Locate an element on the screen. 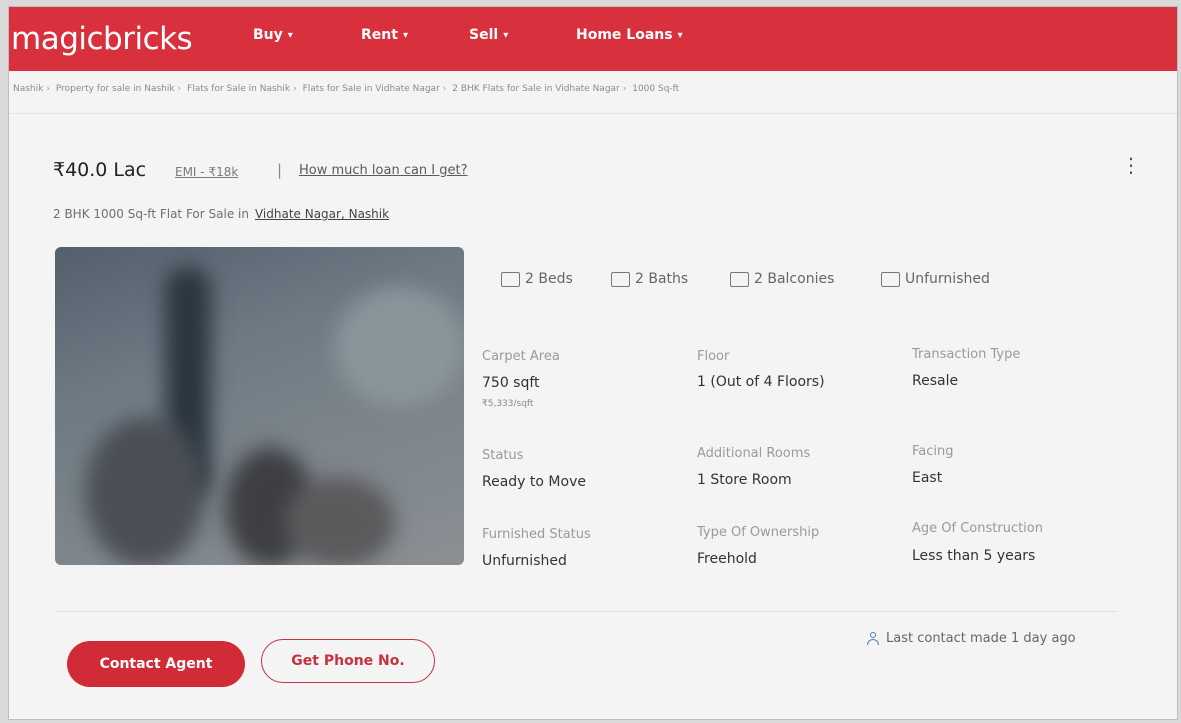  furnished-status-value: Unfurnished is located at coordinates (524, 561).